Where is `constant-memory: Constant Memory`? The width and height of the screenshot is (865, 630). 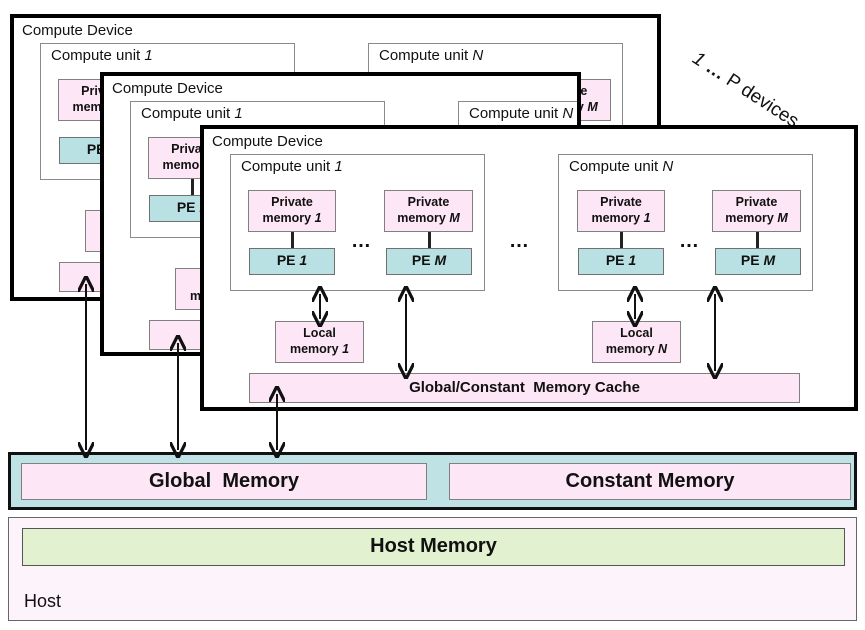
constant-memory: Constant Memory is located at coordinates (650, 481).